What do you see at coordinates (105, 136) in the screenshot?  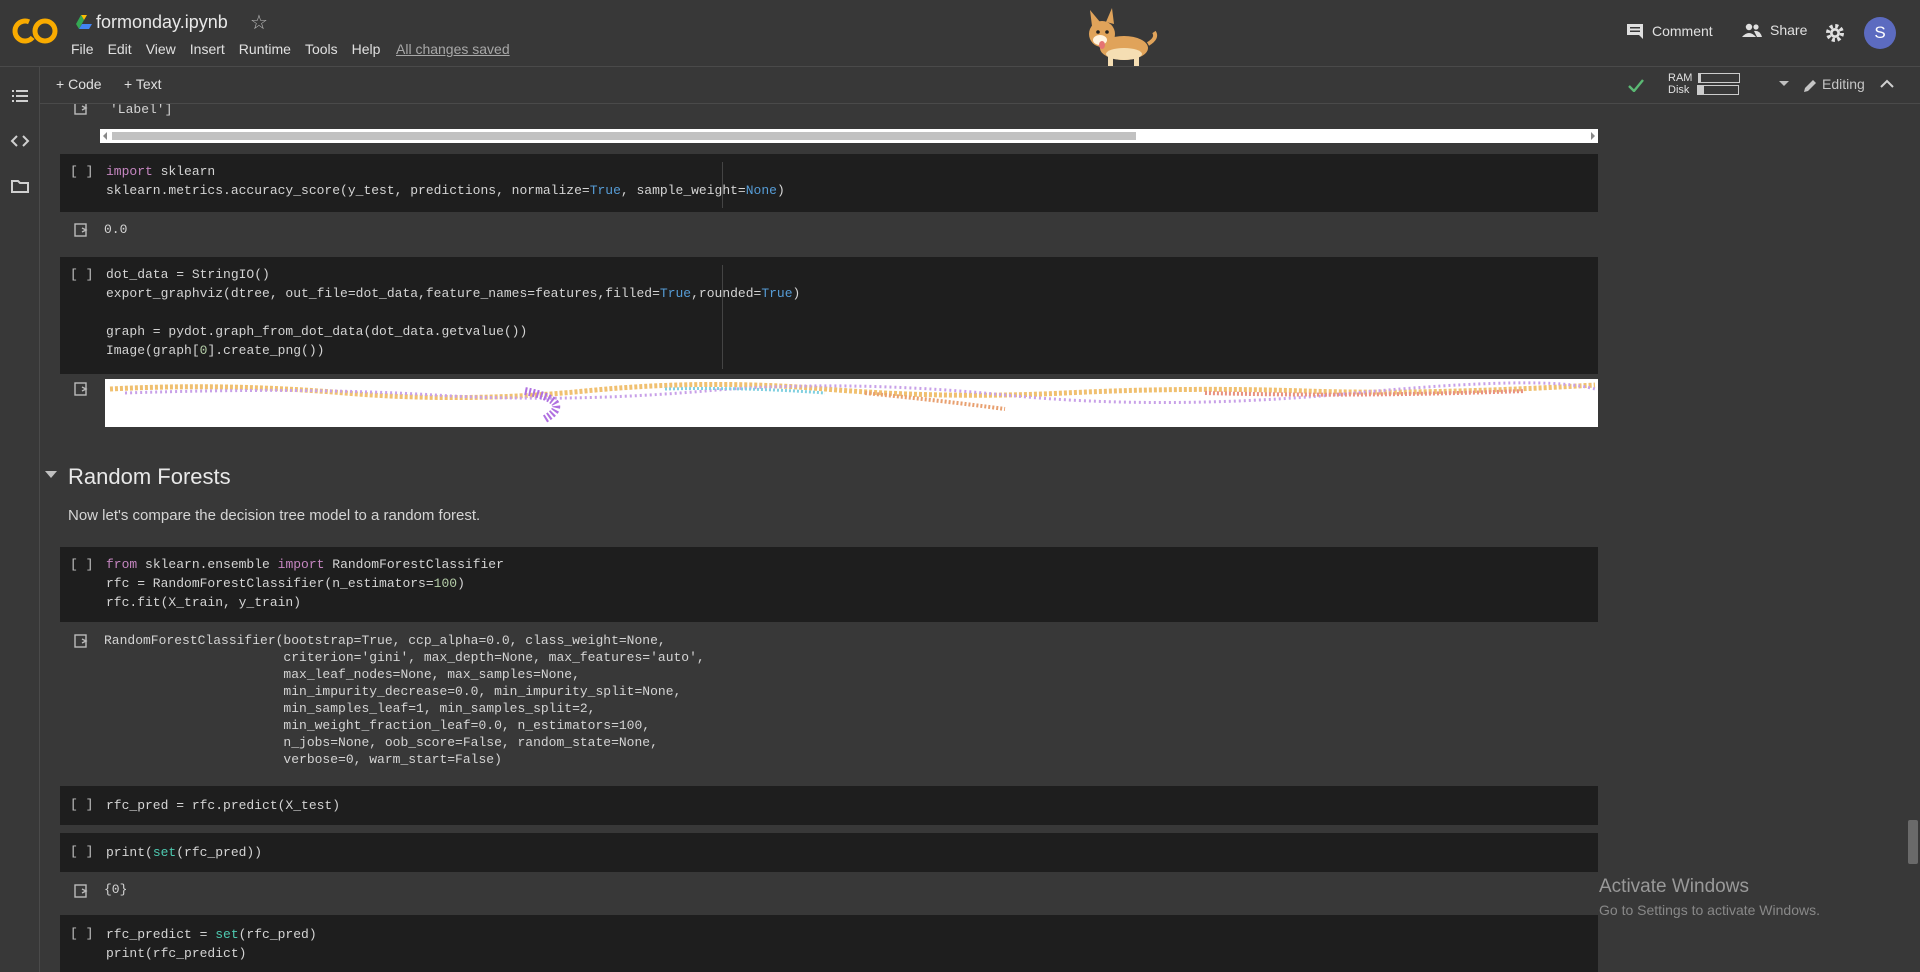 I see `scroll-left-icon` at bounding box center [105, 136].